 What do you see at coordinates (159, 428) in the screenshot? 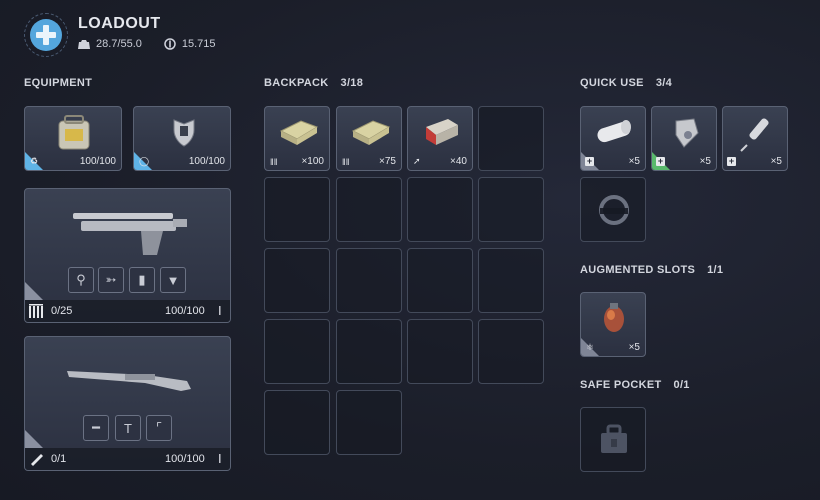
I see `grip-attachment-icon: ⌜` at bounding box center [159, 428].